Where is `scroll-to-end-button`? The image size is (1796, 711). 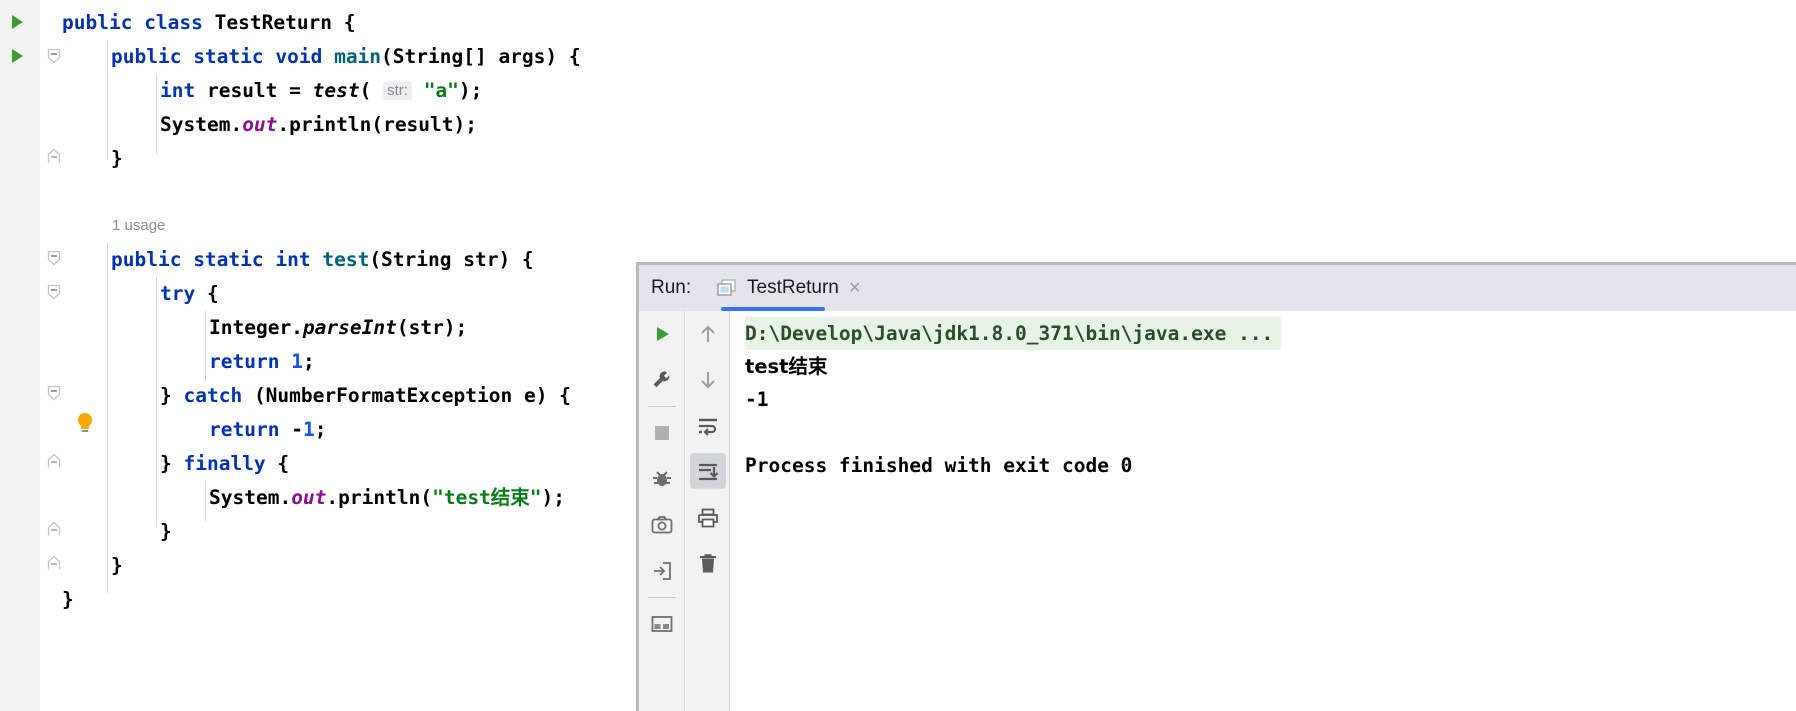
scroll-to-end-button is located at coordinates (707, 472).